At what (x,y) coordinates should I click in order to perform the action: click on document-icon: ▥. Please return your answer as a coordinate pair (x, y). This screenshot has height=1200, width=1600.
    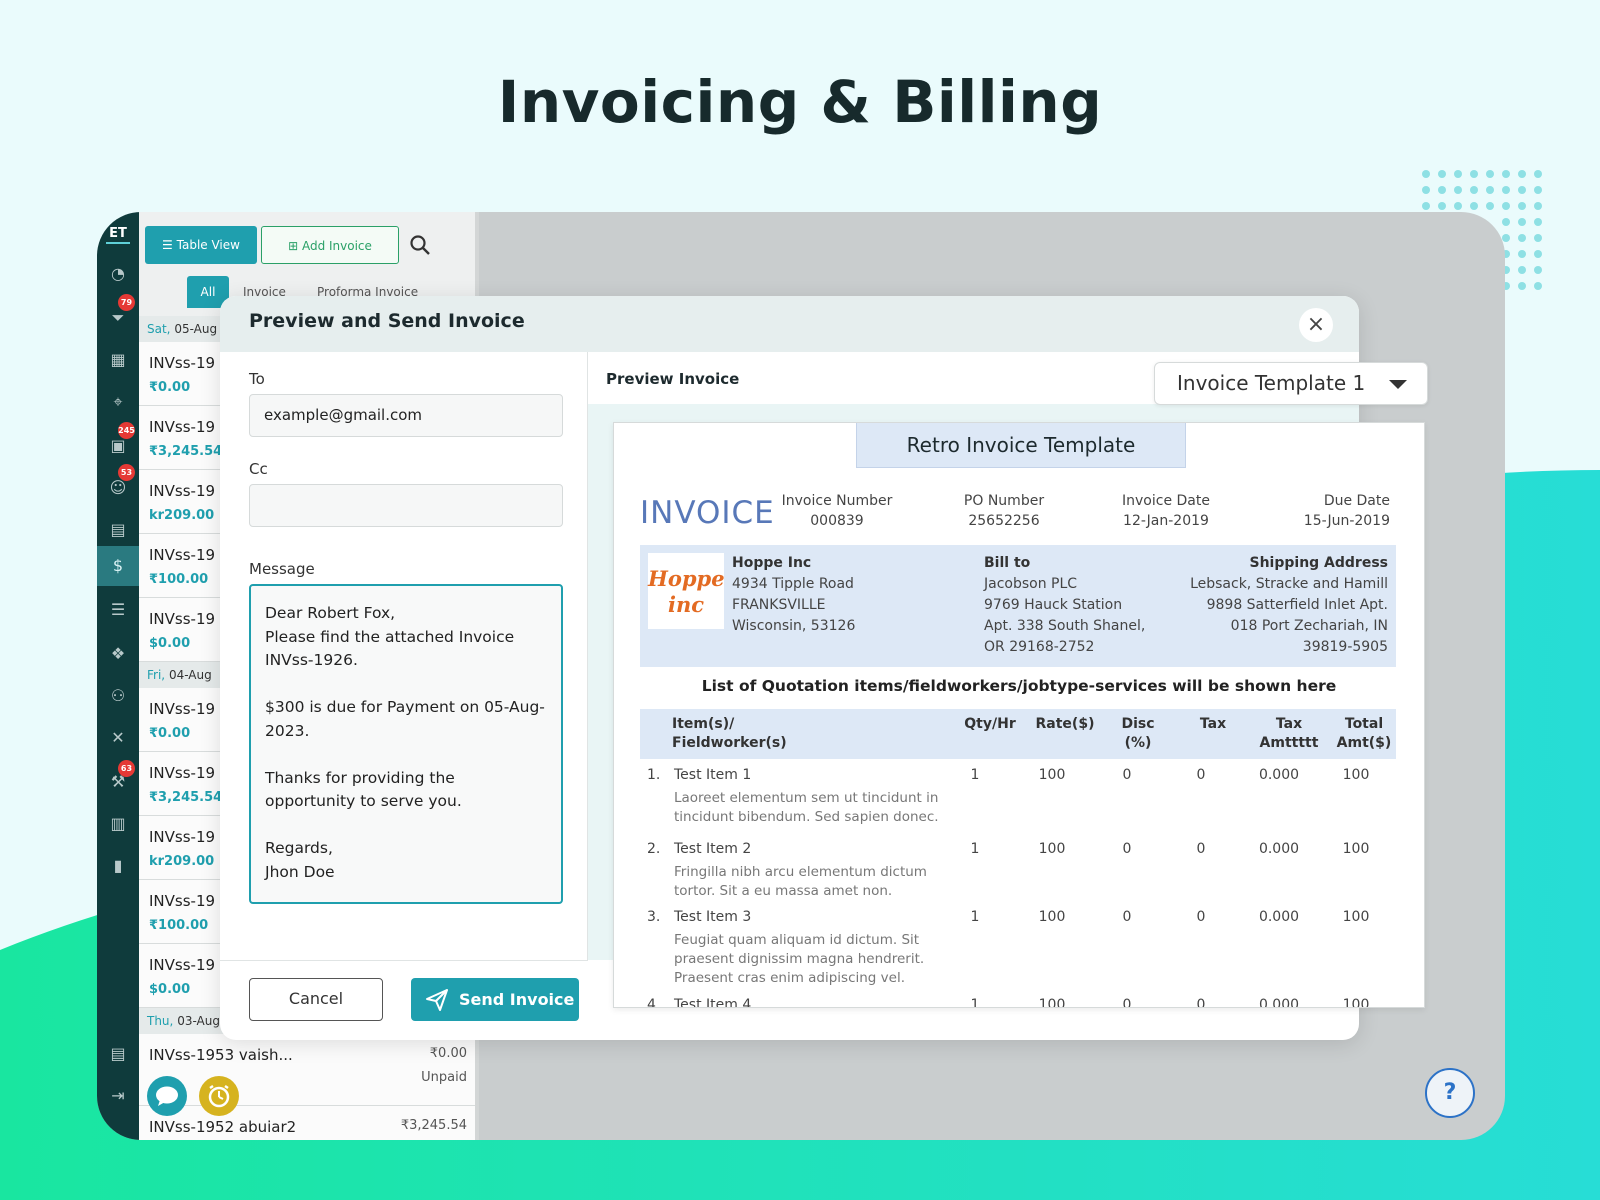
    Looking at the image, I should click on (118, 824).